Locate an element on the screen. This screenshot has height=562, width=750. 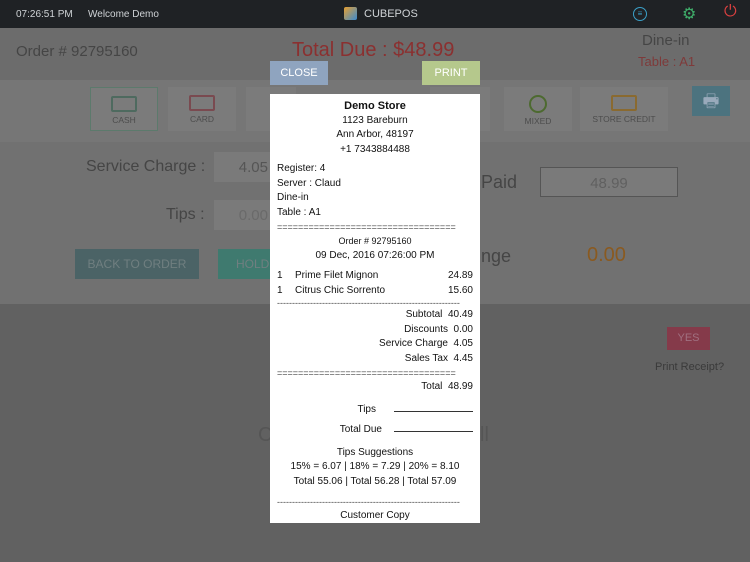
change-label: nge is located at coordinates (496, 256).